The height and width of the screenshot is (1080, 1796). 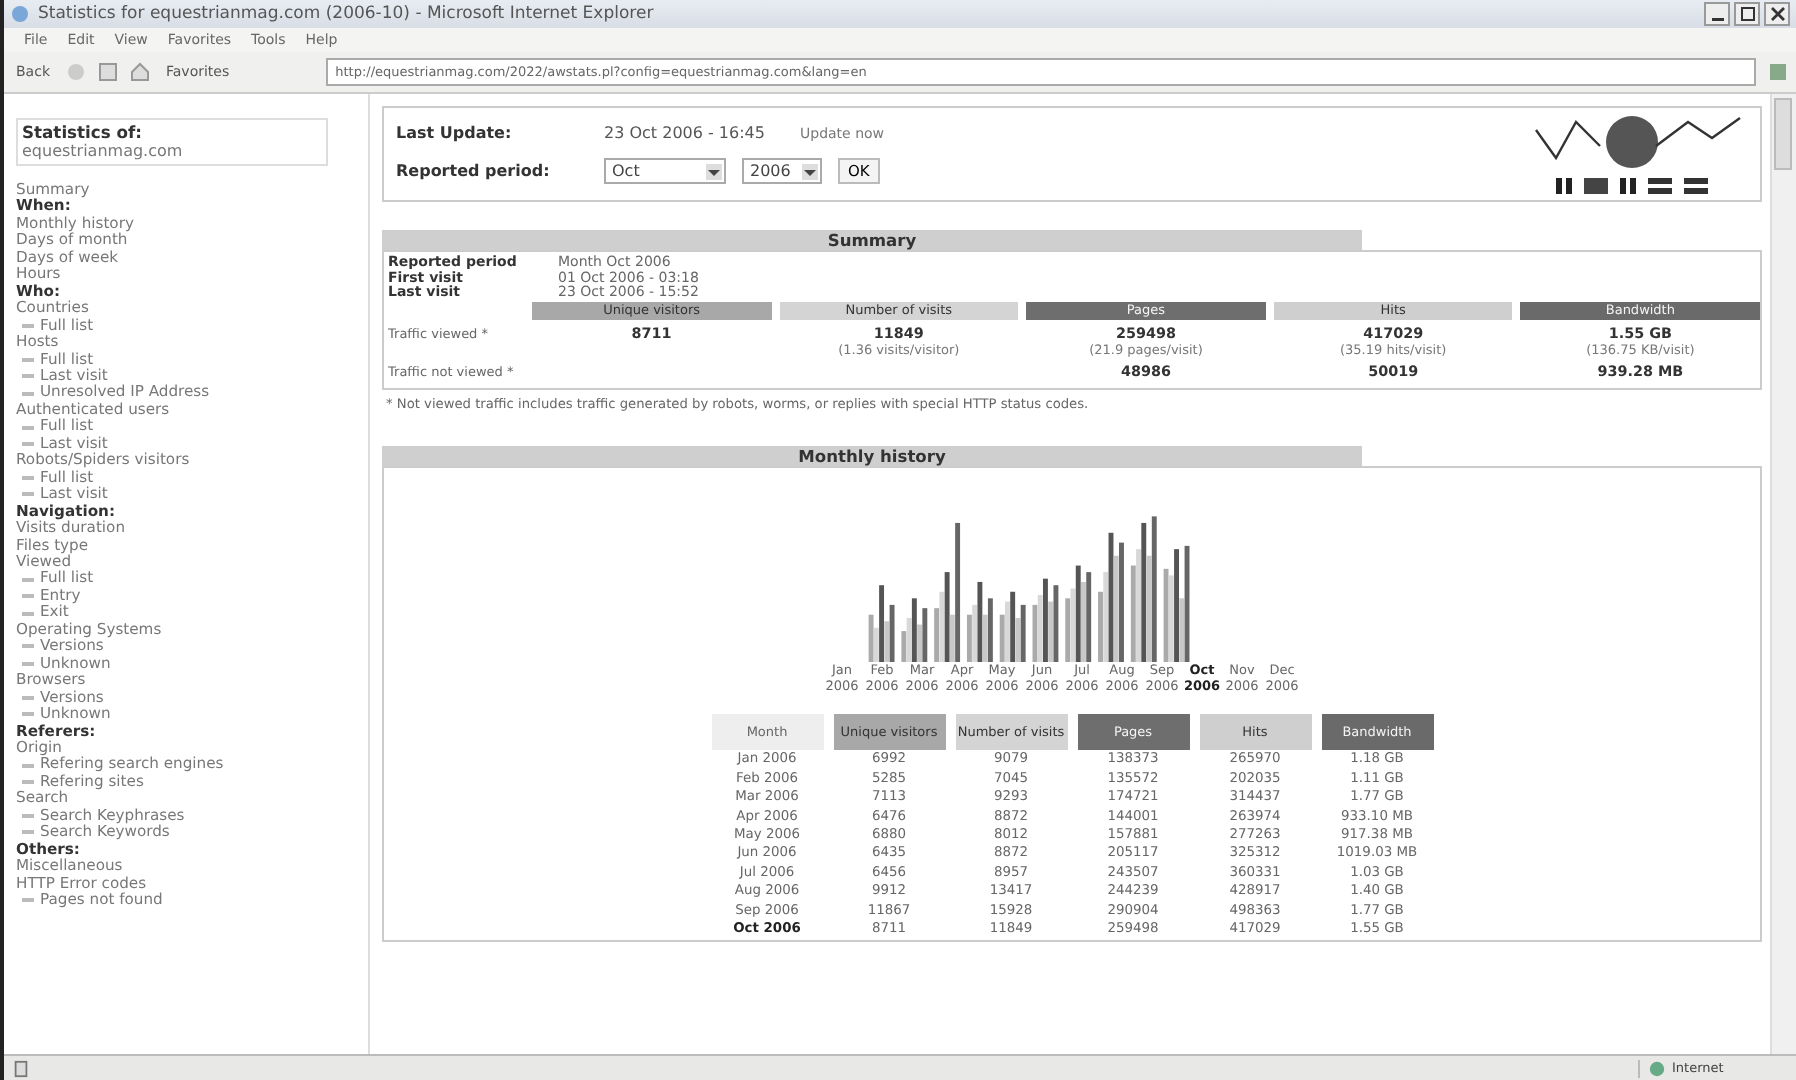 I want to click on scrollbar, so click(x=1783, y=574).